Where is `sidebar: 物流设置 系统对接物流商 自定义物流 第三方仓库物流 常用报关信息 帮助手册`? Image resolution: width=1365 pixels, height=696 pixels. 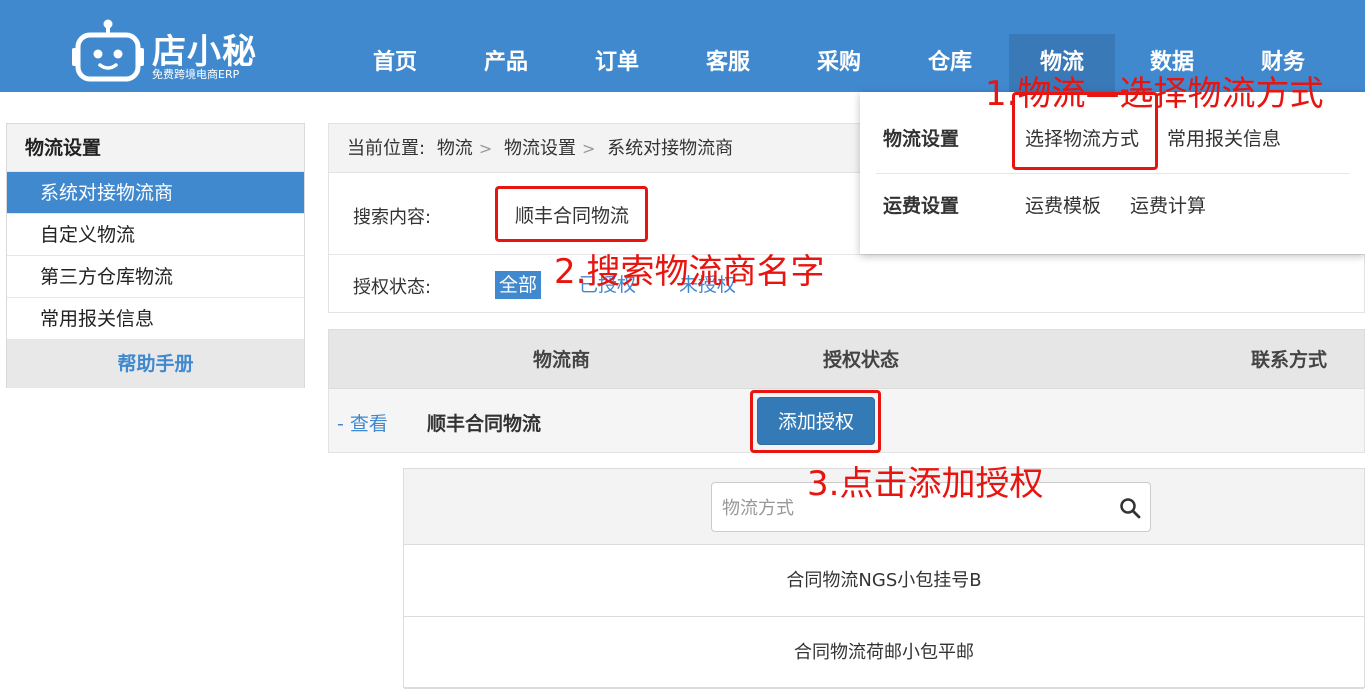 sidebar: 物流设置 系统对接物流商 自定义物流 第三方仓库物流 常用报关信息 帮助手册 is located at coordinates (155, 255).